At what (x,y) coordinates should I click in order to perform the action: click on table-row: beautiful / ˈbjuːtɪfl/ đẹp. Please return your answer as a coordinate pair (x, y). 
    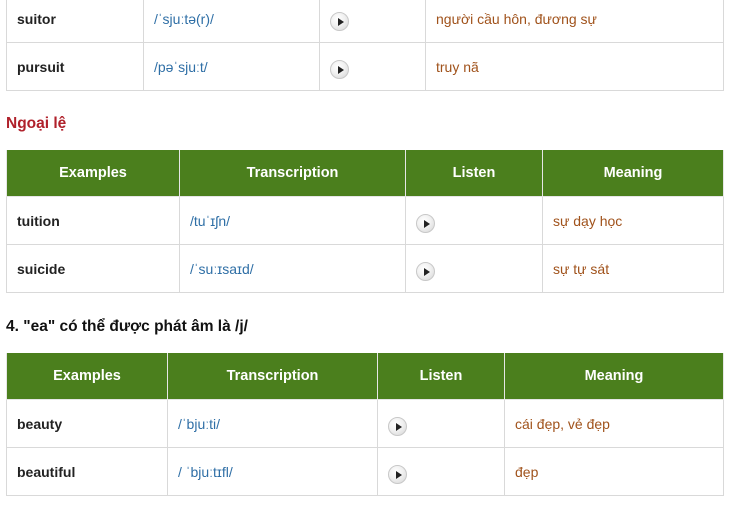
    Looking at the image, I should click on (365, 471).